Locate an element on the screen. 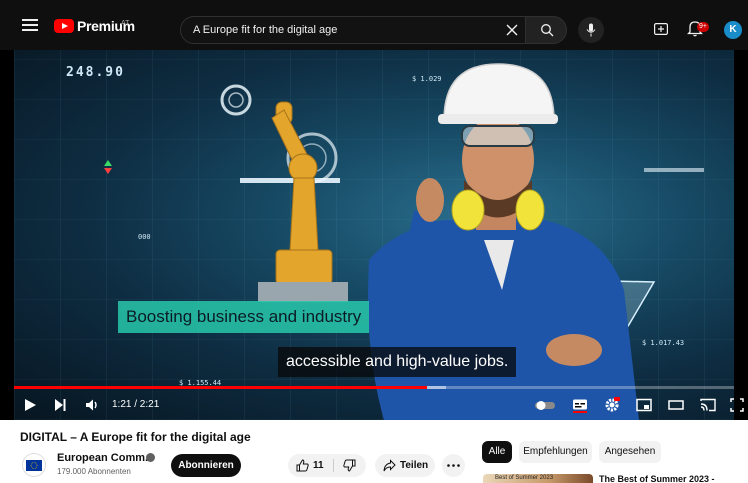  share-arrow-icon is located at coordinates (389, 465).